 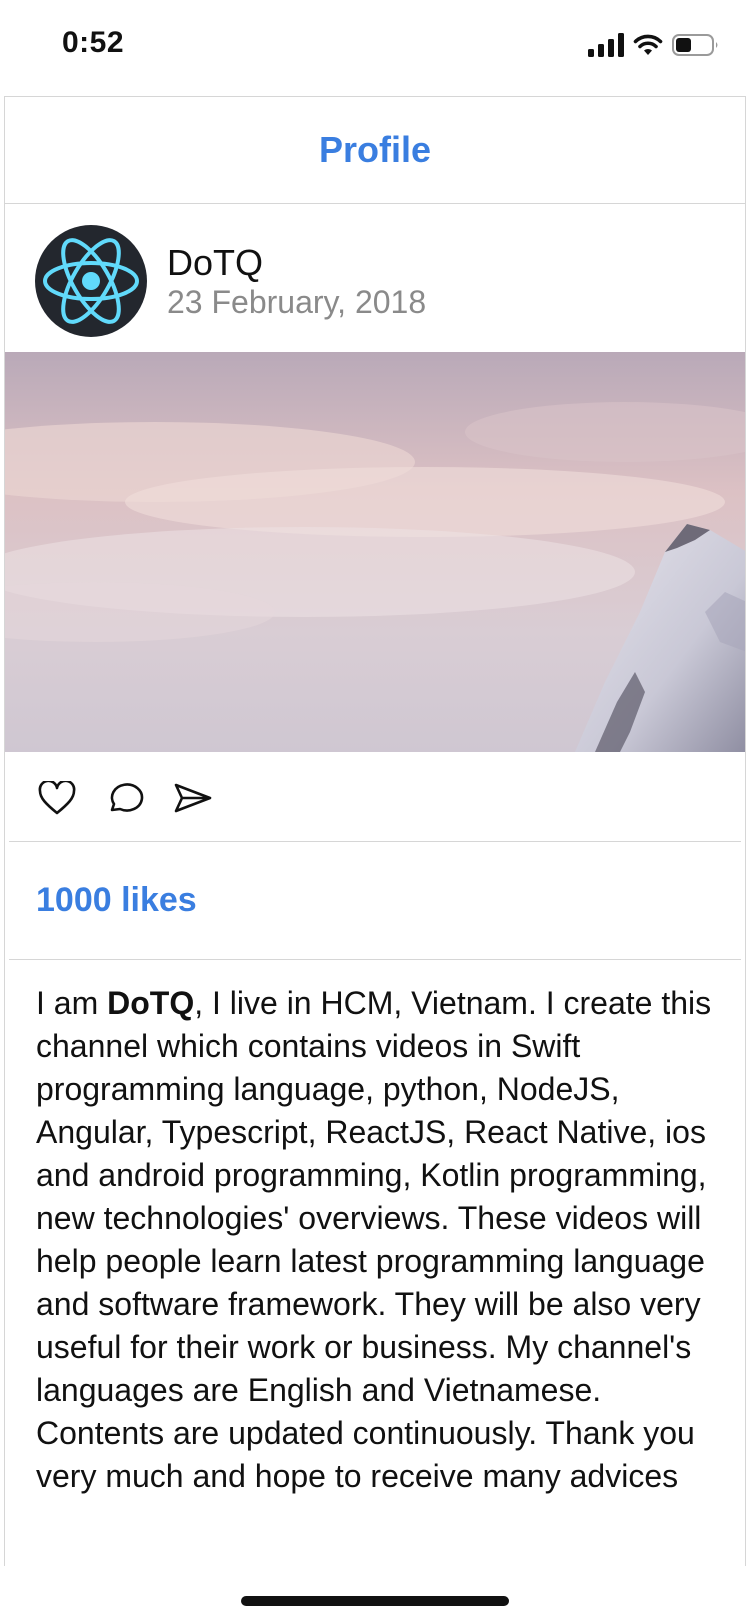 I want to click on caption-author: DoTQ, so click(x=151, y=1003).